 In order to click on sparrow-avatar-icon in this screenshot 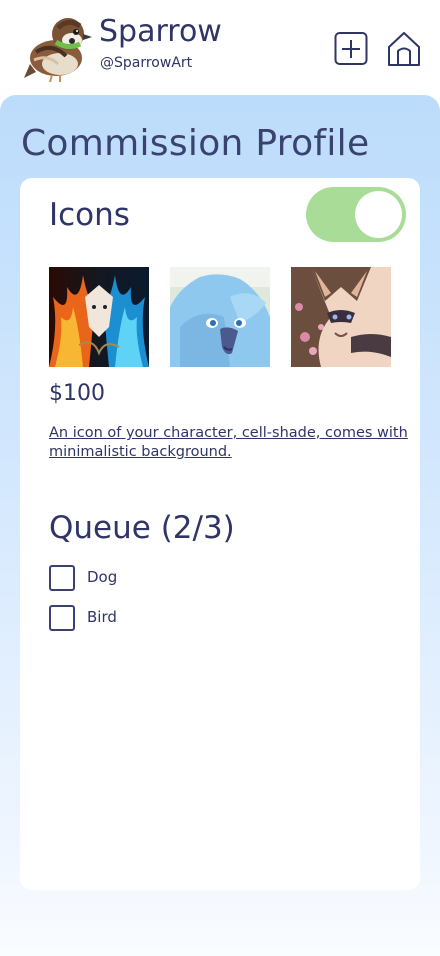, I will do `click(58, 50)`.